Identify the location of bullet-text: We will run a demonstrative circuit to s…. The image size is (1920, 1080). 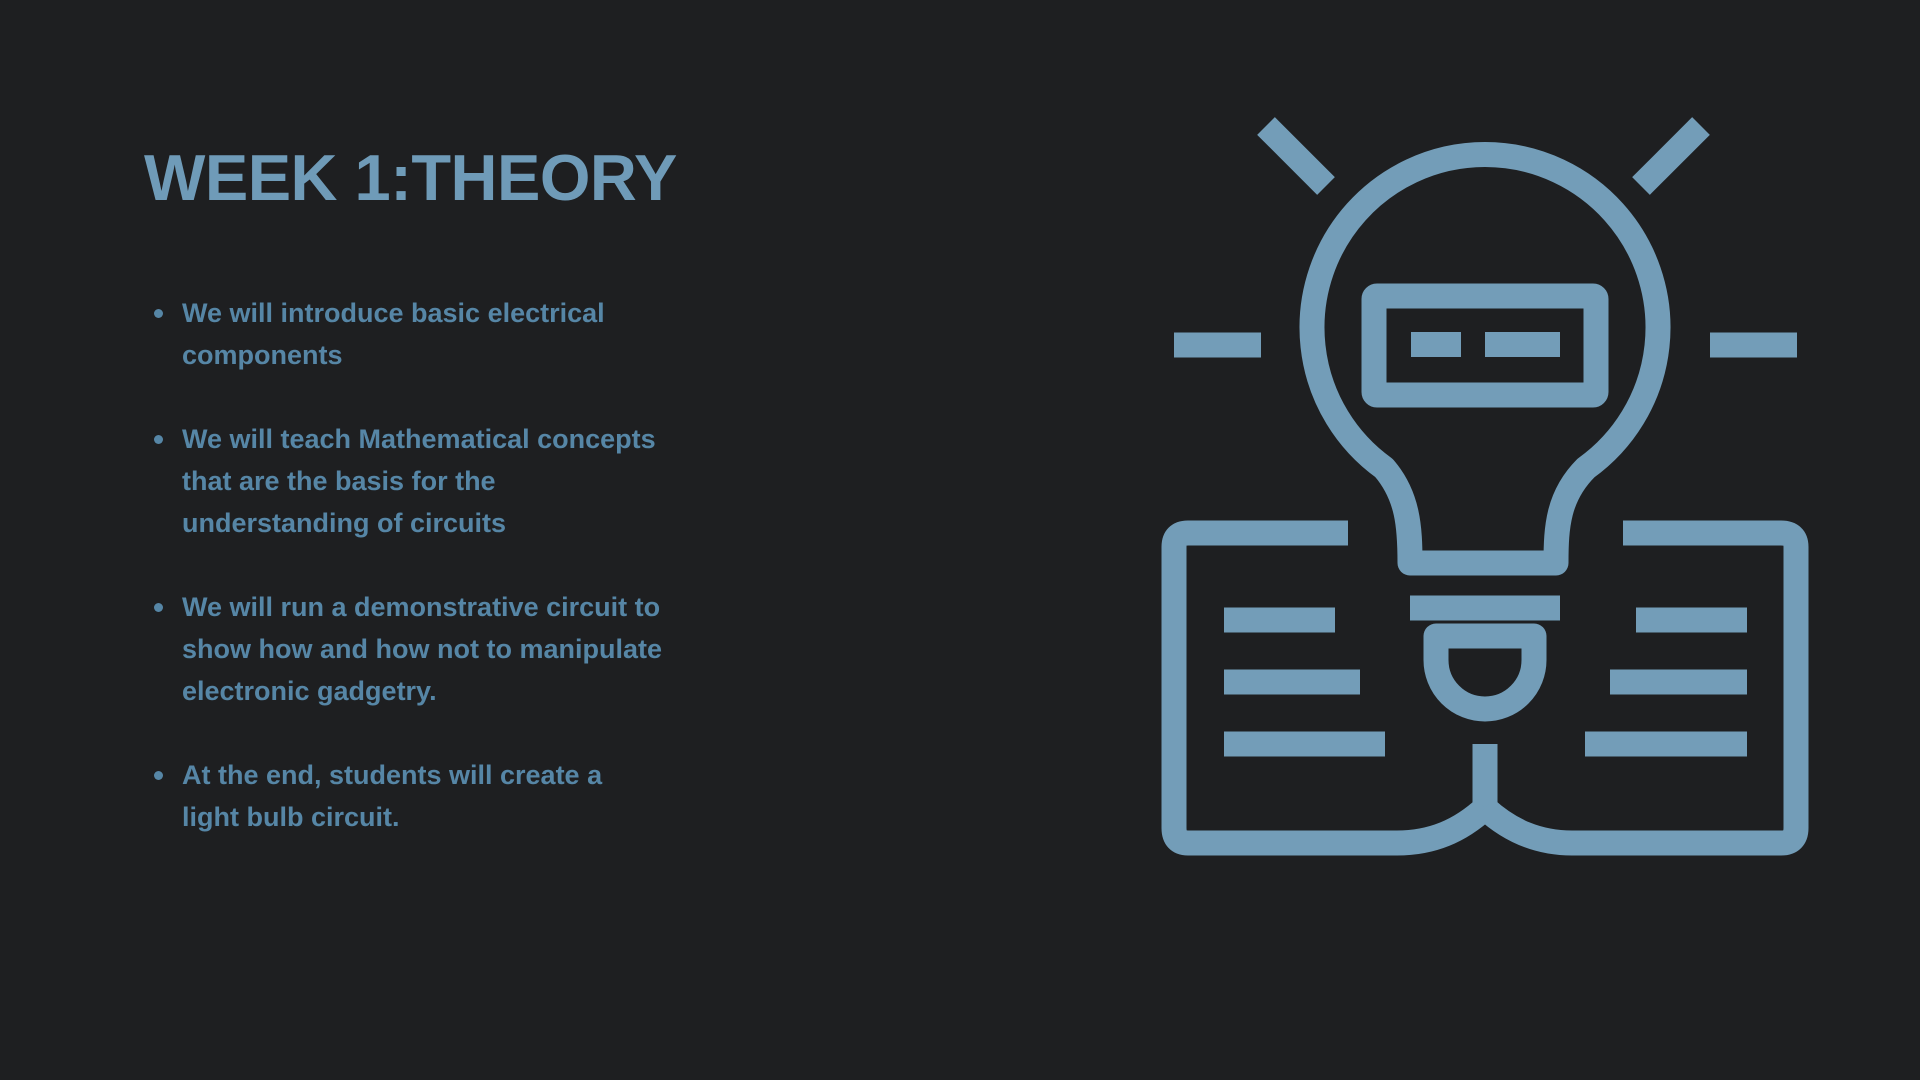
(422, 649).